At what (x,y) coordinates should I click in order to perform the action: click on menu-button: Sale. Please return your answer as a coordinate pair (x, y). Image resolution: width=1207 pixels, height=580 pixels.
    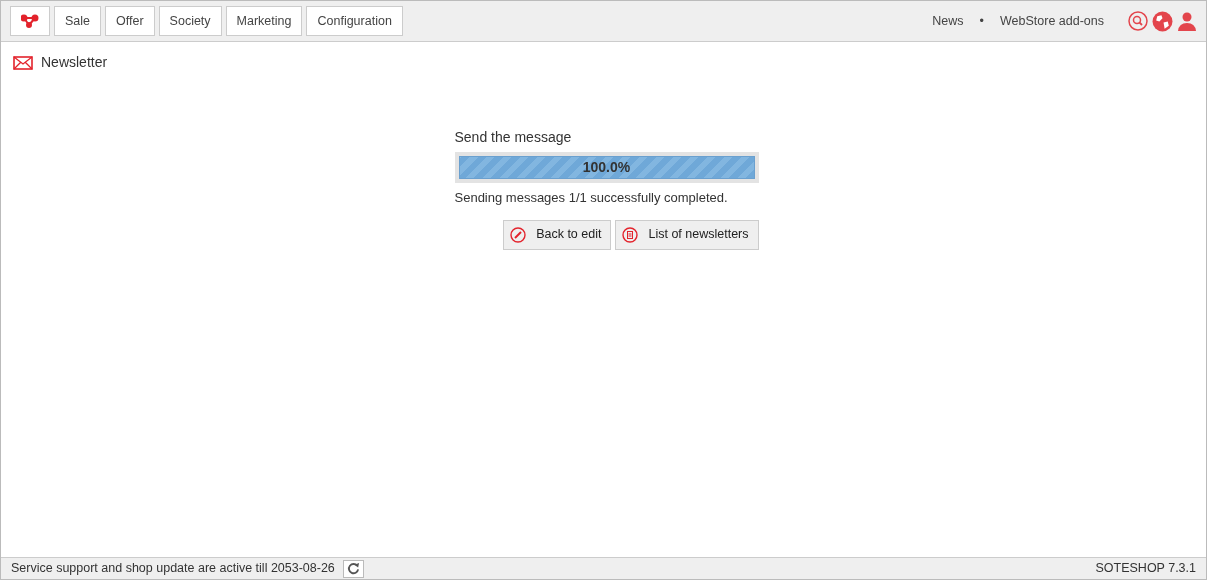
    Looking at the image, I should click on (78, 21).